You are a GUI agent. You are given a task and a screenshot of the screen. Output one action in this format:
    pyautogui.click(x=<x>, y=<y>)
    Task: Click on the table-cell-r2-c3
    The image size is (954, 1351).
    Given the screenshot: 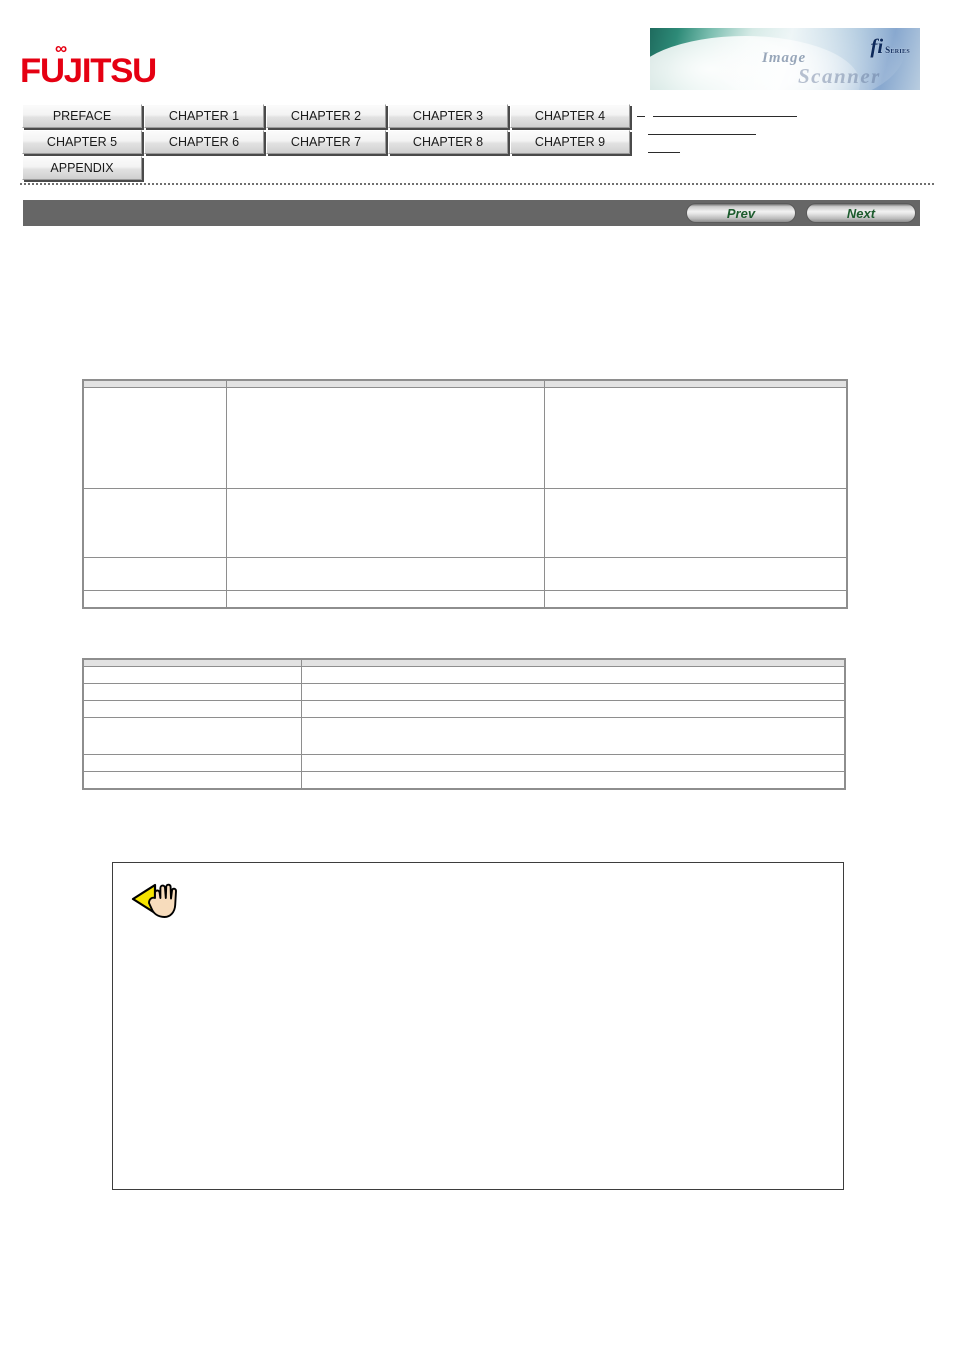 What is the action you would take?
    pyautogui.click(x=695, y=523)
    